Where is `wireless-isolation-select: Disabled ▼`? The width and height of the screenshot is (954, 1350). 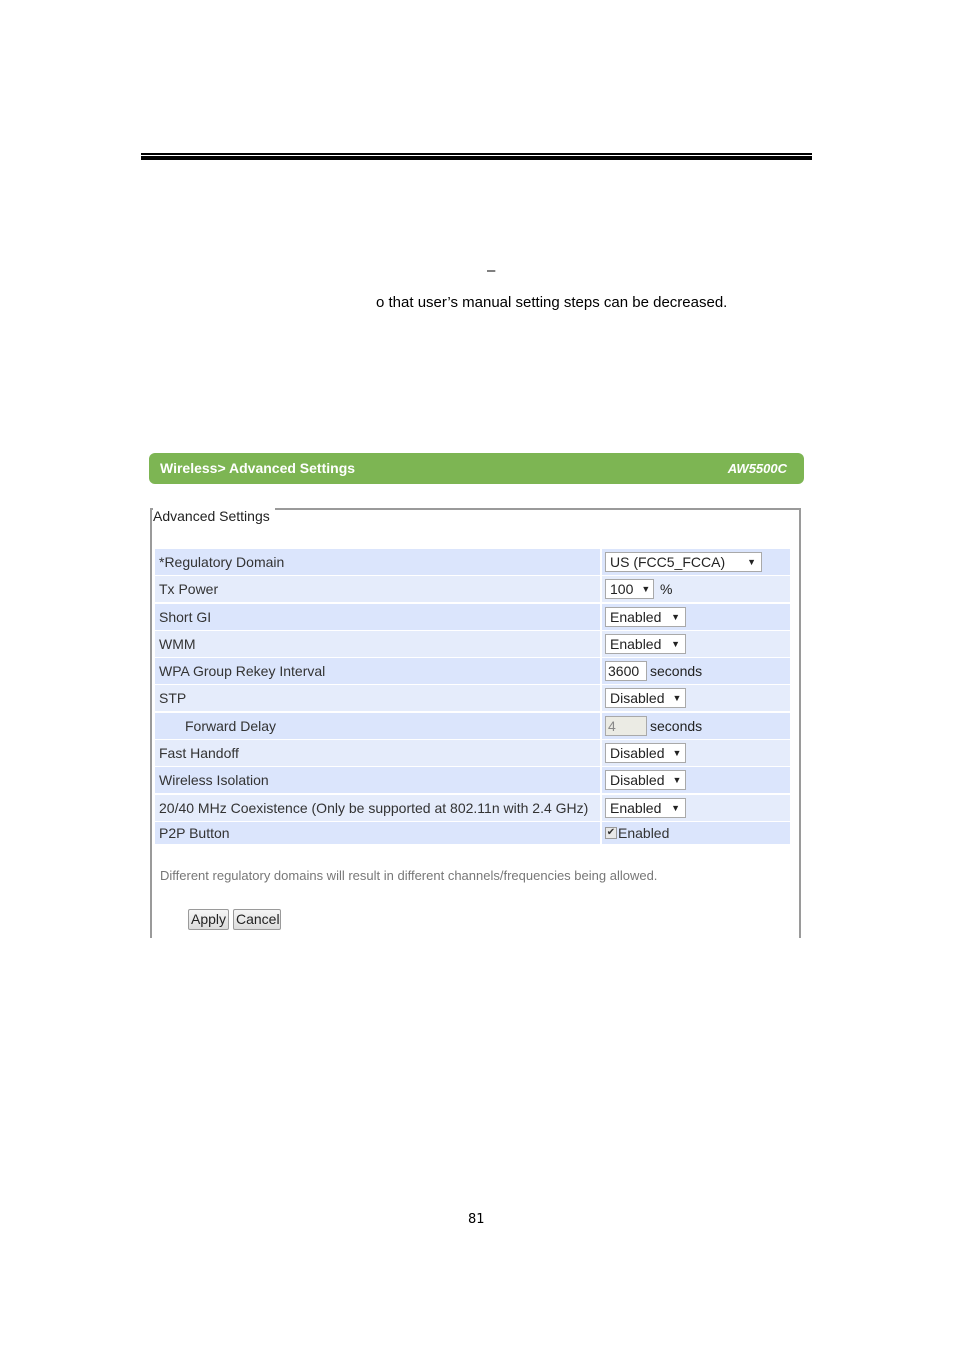
wireless-isolation-select: Disabled ▼ is located at coordinates (645, 780).